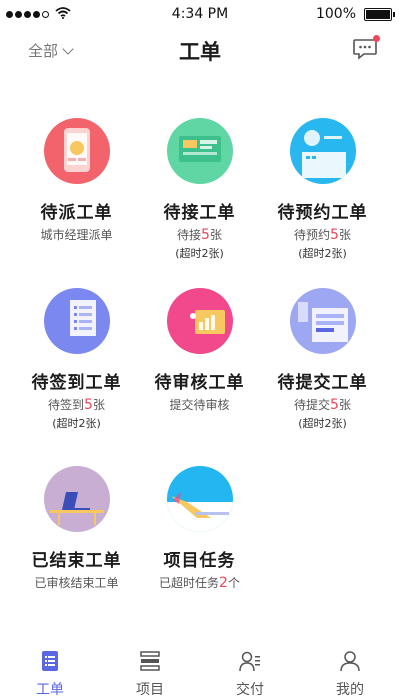 The height and width of the screenshot is (700, 400). I want to click on card-subtitle: 待提交5张, so click(322, 405).